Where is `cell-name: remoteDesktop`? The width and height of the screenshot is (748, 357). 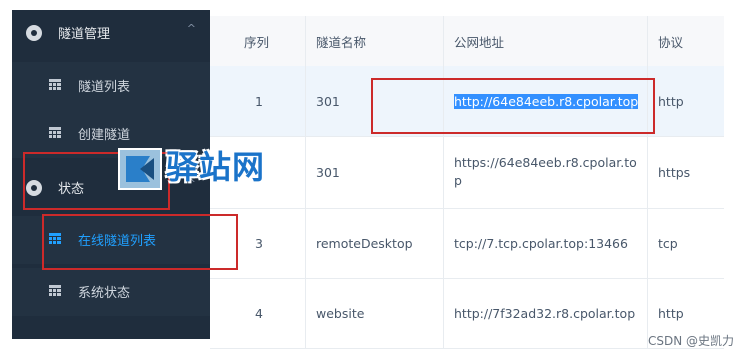 cell-name: remoteDesktop is located at coordinates (375, 243).